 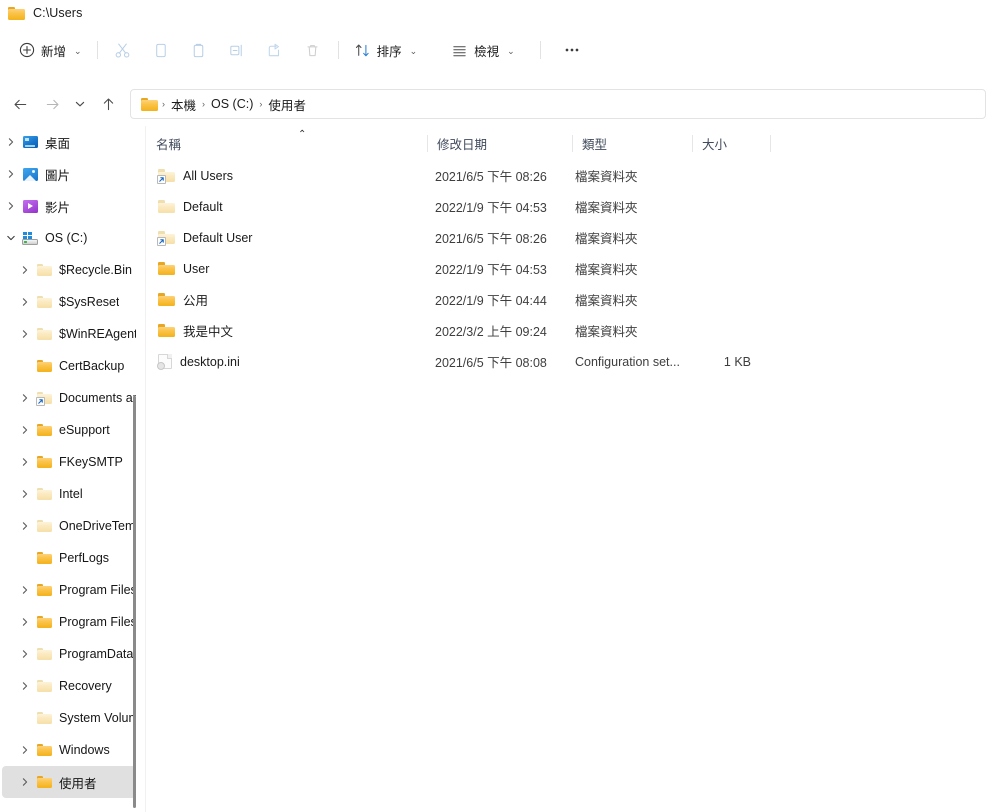 What do you see at coordinates (134, 602) in the screenshot?
I see `sidebar-scrollbar-thumb` at bounding box center [134, 602].